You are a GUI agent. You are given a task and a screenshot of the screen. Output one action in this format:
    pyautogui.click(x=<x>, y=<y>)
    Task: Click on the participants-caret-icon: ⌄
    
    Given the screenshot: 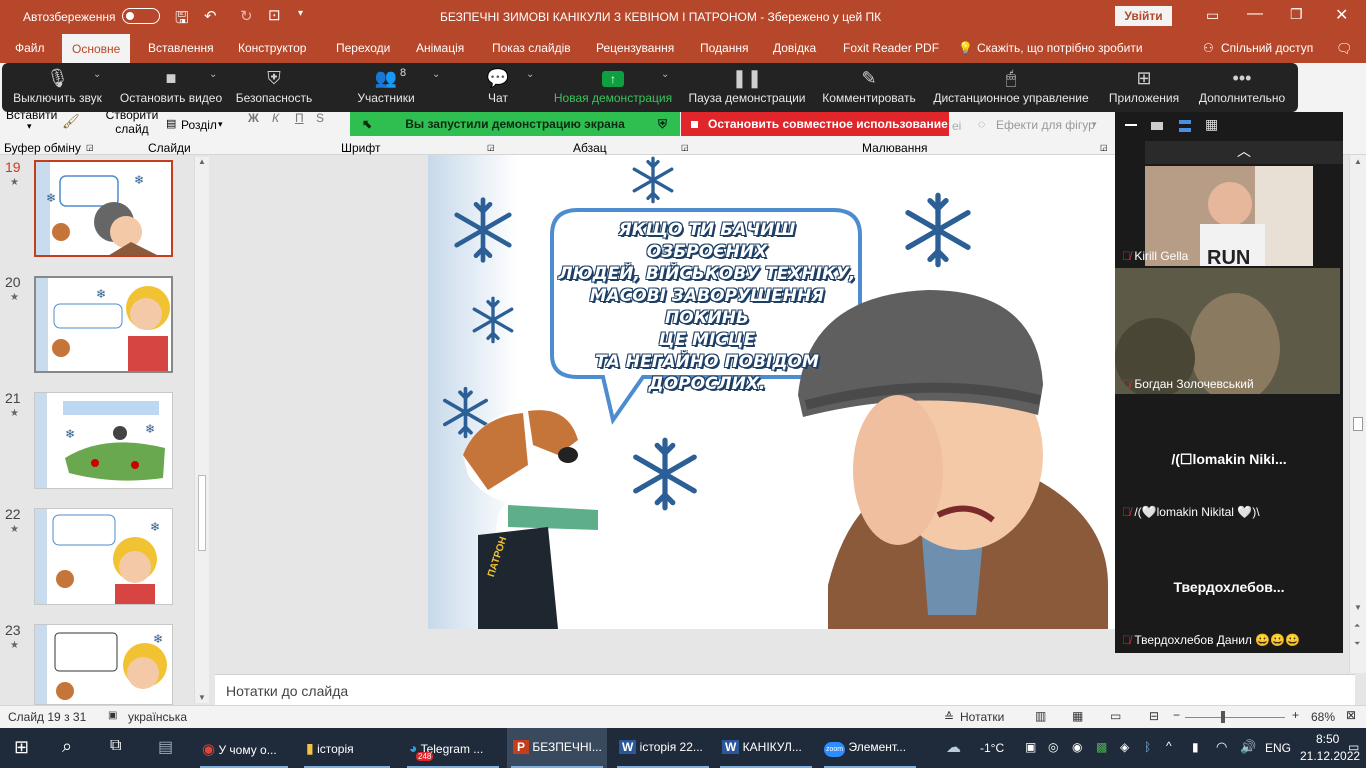 What is the action you would take?
    pyautogui.click(x=436, y=74)
    